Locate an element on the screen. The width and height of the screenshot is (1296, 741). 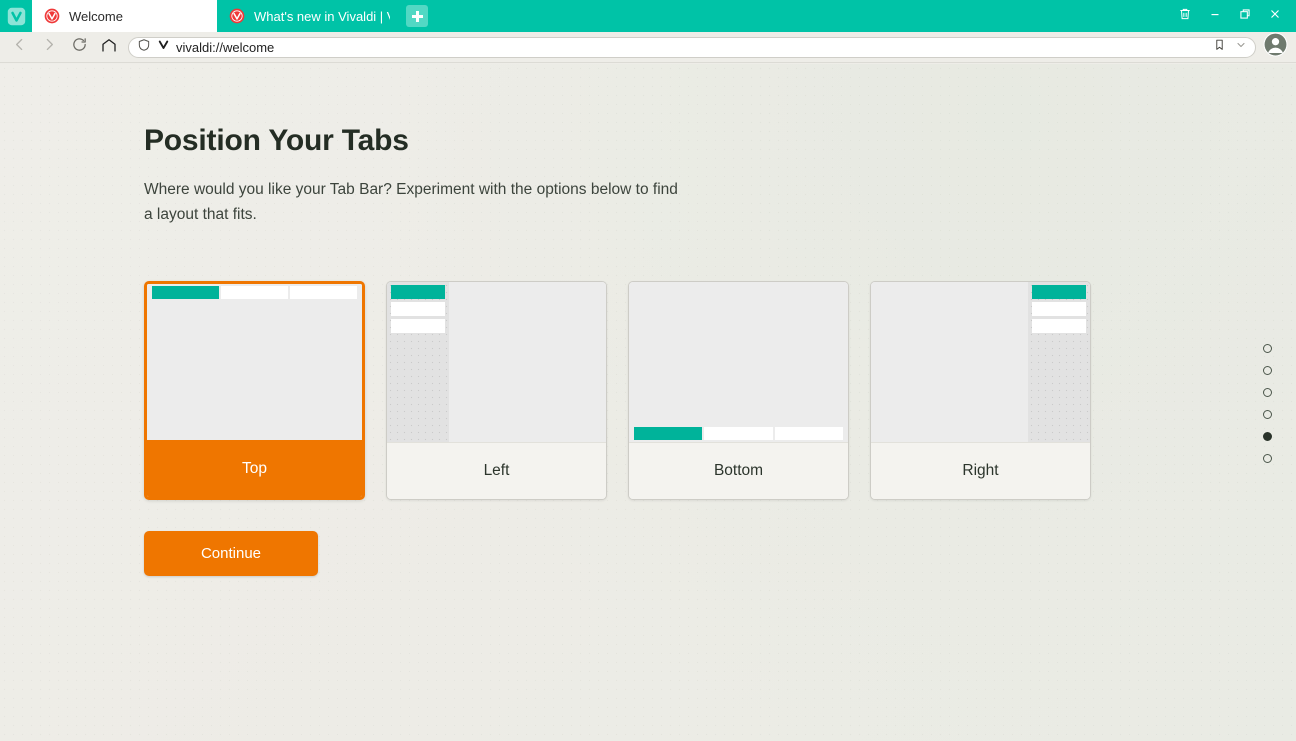
forward-arrow-icon is located at coordinates (49, 47).